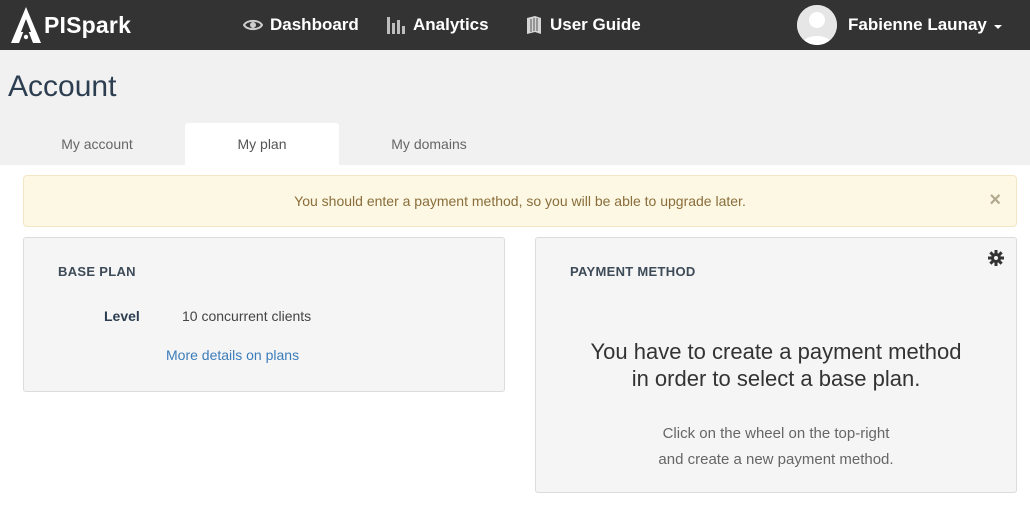 The height and width of the screenshot is (509, 1030). Describe the element at coordinates (262, 144) in the screenshot. I see `tab-my-plan: My plan` at that location.